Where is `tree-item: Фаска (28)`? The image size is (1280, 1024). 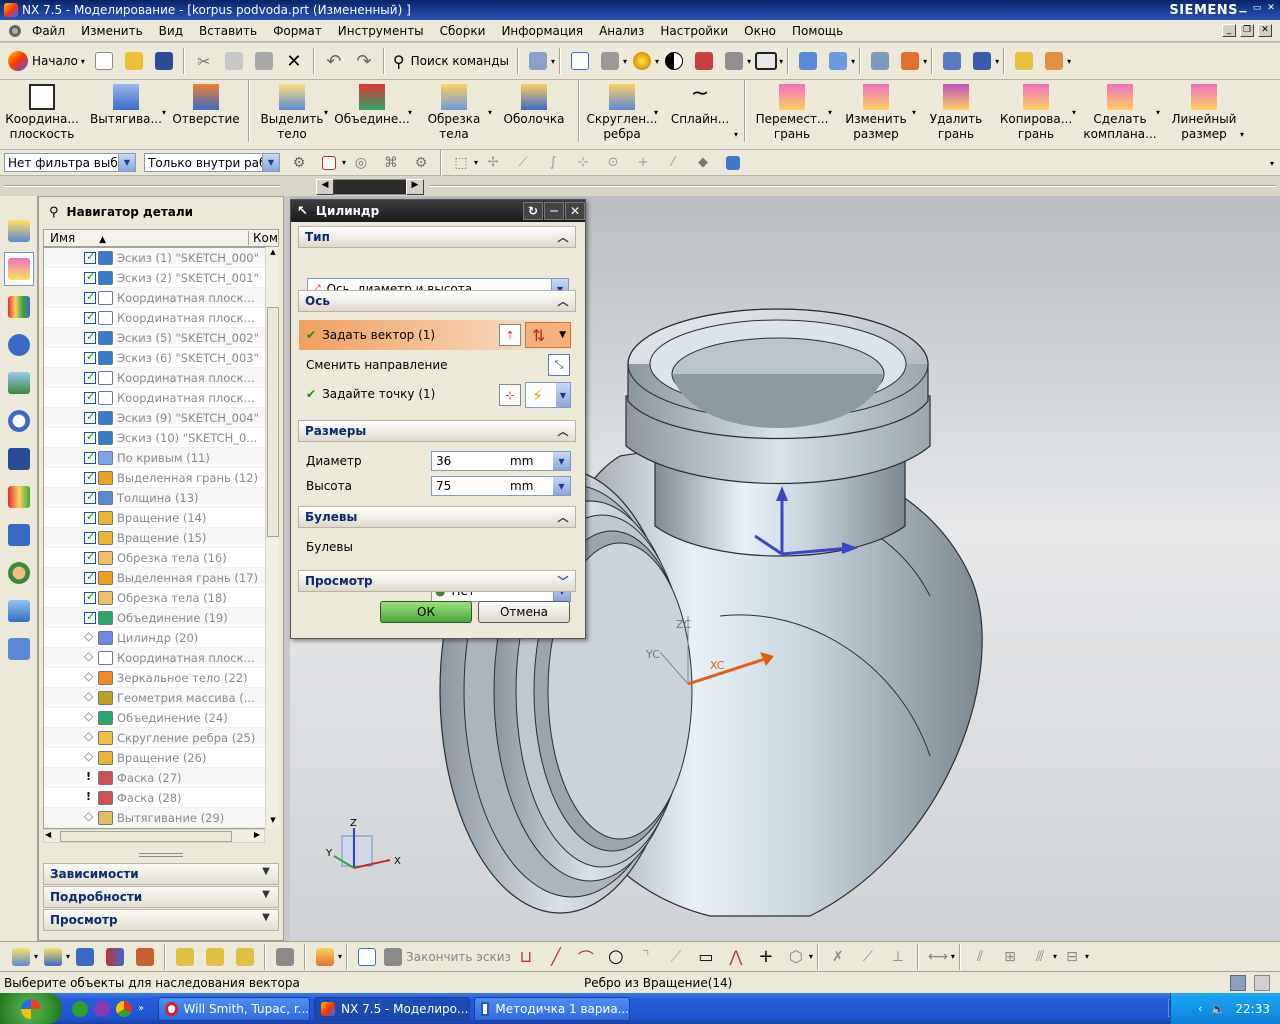 tree-item: Фаска (28) is located at coordinates (161, 798).